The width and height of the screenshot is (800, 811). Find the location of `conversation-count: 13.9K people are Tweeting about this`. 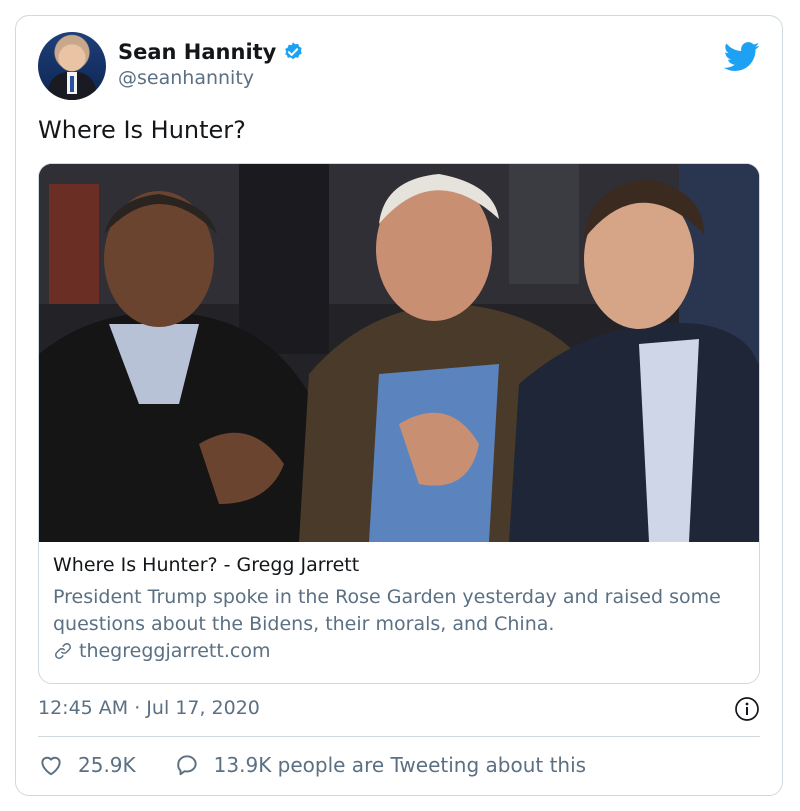

conversation-count: 13.9K people are Tweeting about this is located at coordinates (400, 765).